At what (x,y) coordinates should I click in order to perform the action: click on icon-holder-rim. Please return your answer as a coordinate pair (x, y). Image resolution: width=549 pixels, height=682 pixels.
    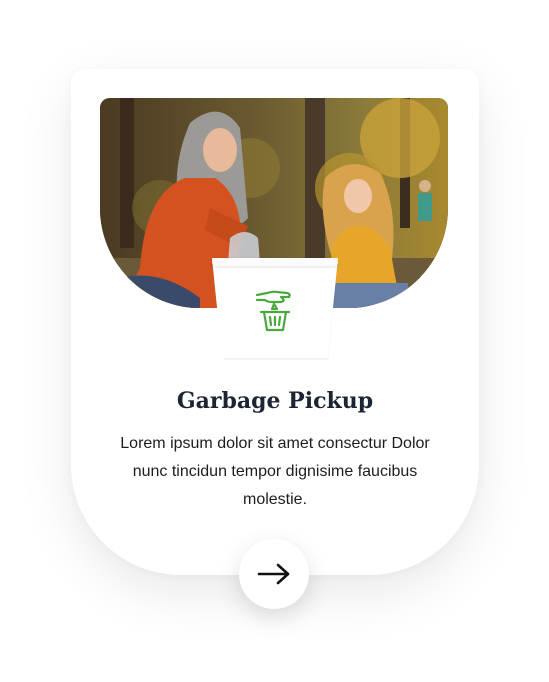
    Looking at the image, I should click on (275, 262).